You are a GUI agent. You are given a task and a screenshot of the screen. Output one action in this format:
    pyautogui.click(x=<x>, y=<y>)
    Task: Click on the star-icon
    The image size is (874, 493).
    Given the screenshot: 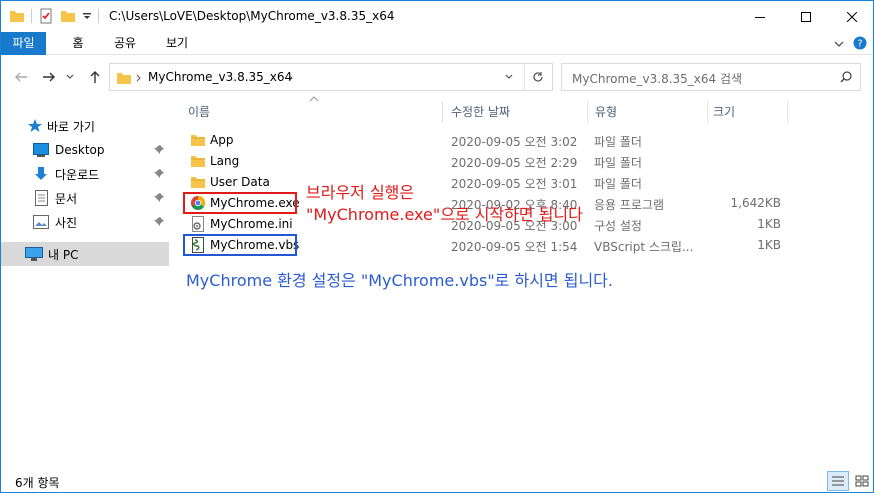 What is the action you would take?
    pyautogui.click(x=35, y=125)
    